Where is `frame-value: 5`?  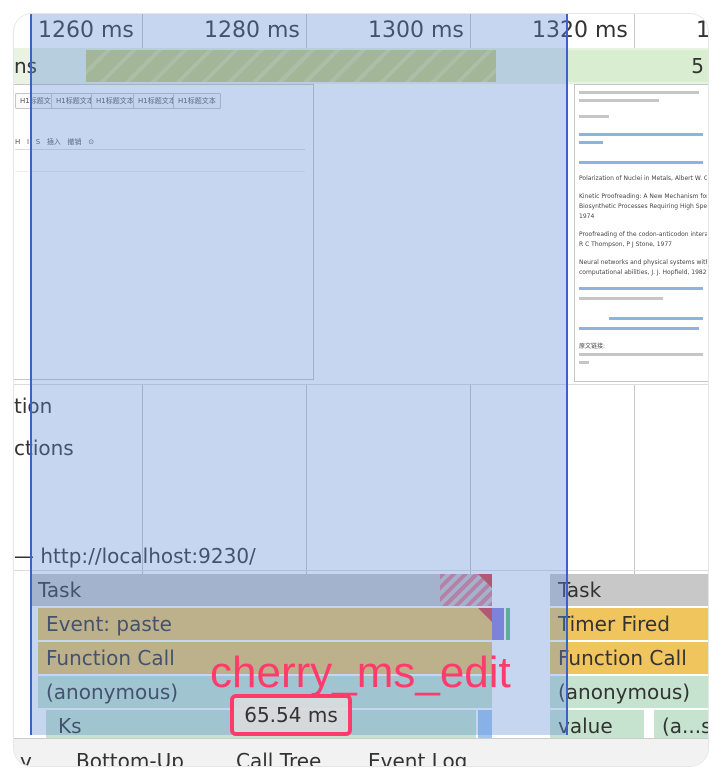
frame-value: 5 is located at coordinates (697, 66).